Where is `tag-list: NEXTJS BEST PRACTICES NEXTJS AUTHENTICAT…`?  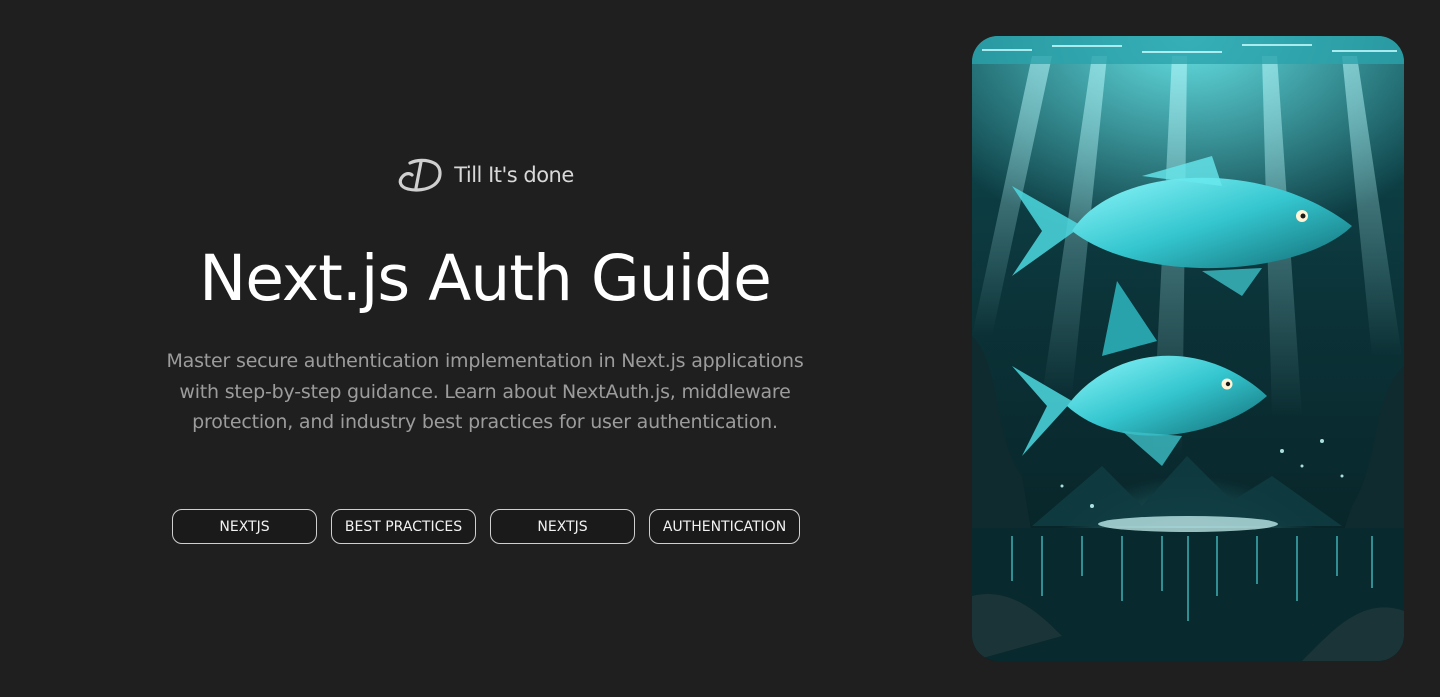
tag-list: NEXTJS BEST PRACTICES NEXTJS AUTHENTICAT… is located at coordinates (486, 526).